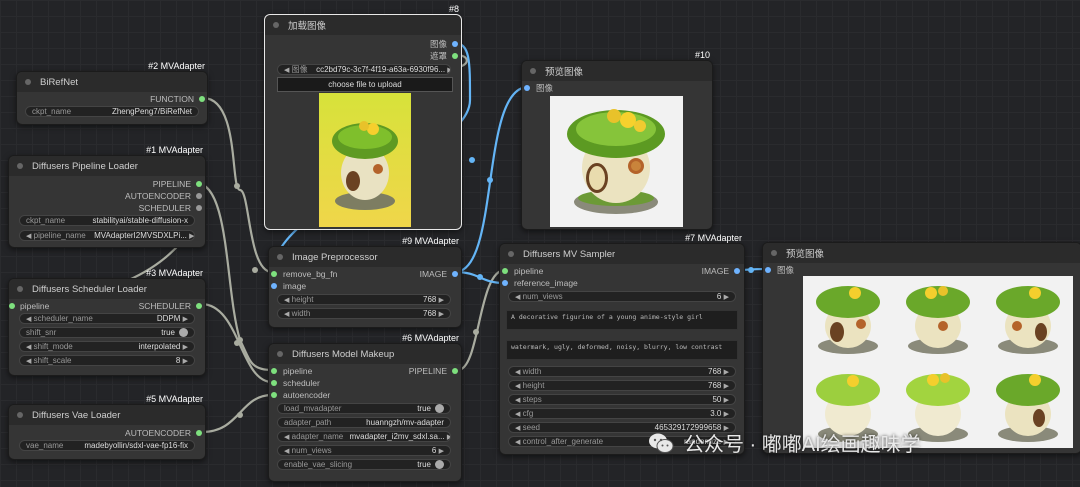  I want to click on widget-vae-name: vae_name madebyollin/sdxl-vae-fp16-fix, so click(107, 445).